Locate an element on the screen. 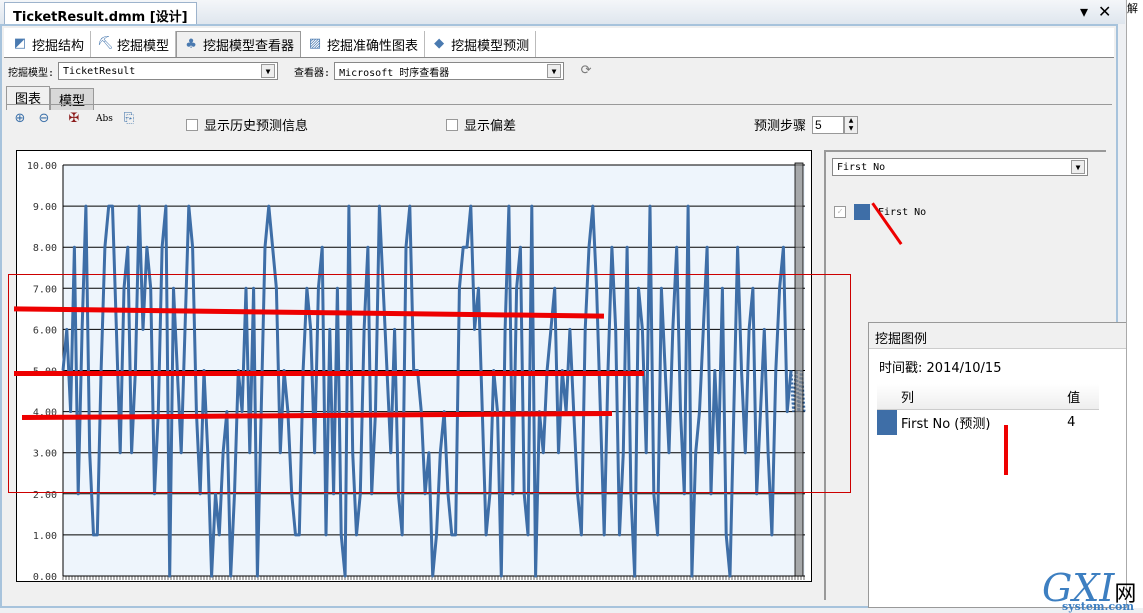 The width and height of the screenshot is (1143, 613). chart-toolbar: ⊕ ⊖ ✠ Abs ⎘ is located at coordinates (74, 119).